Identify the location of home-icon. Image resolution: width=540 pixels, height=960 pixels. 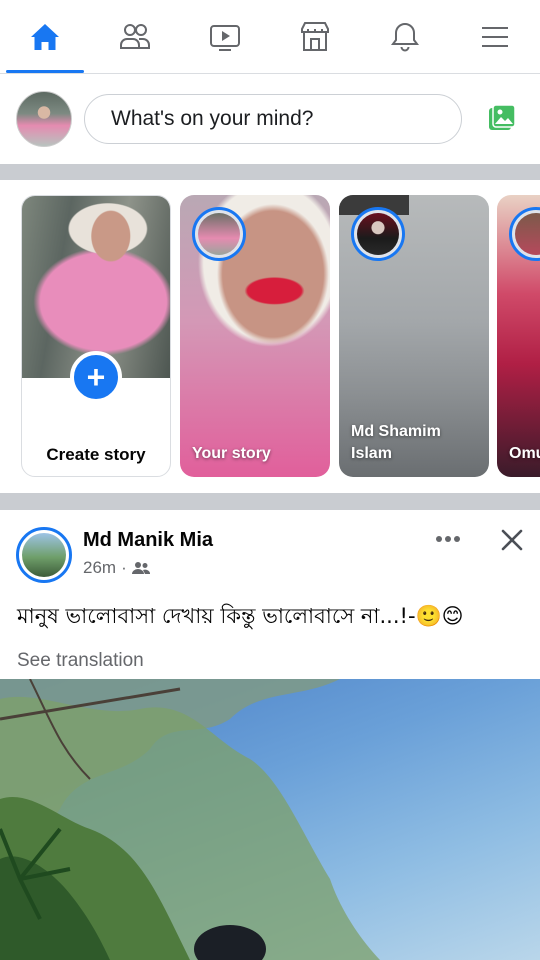
(45, 36).